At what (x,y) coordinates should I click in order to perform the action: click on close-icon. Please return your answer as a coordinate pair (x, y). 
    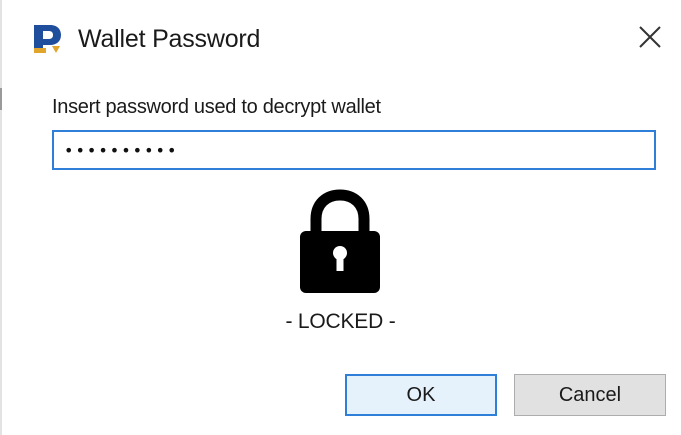
    Looking at the image, I should click on (650, 39).